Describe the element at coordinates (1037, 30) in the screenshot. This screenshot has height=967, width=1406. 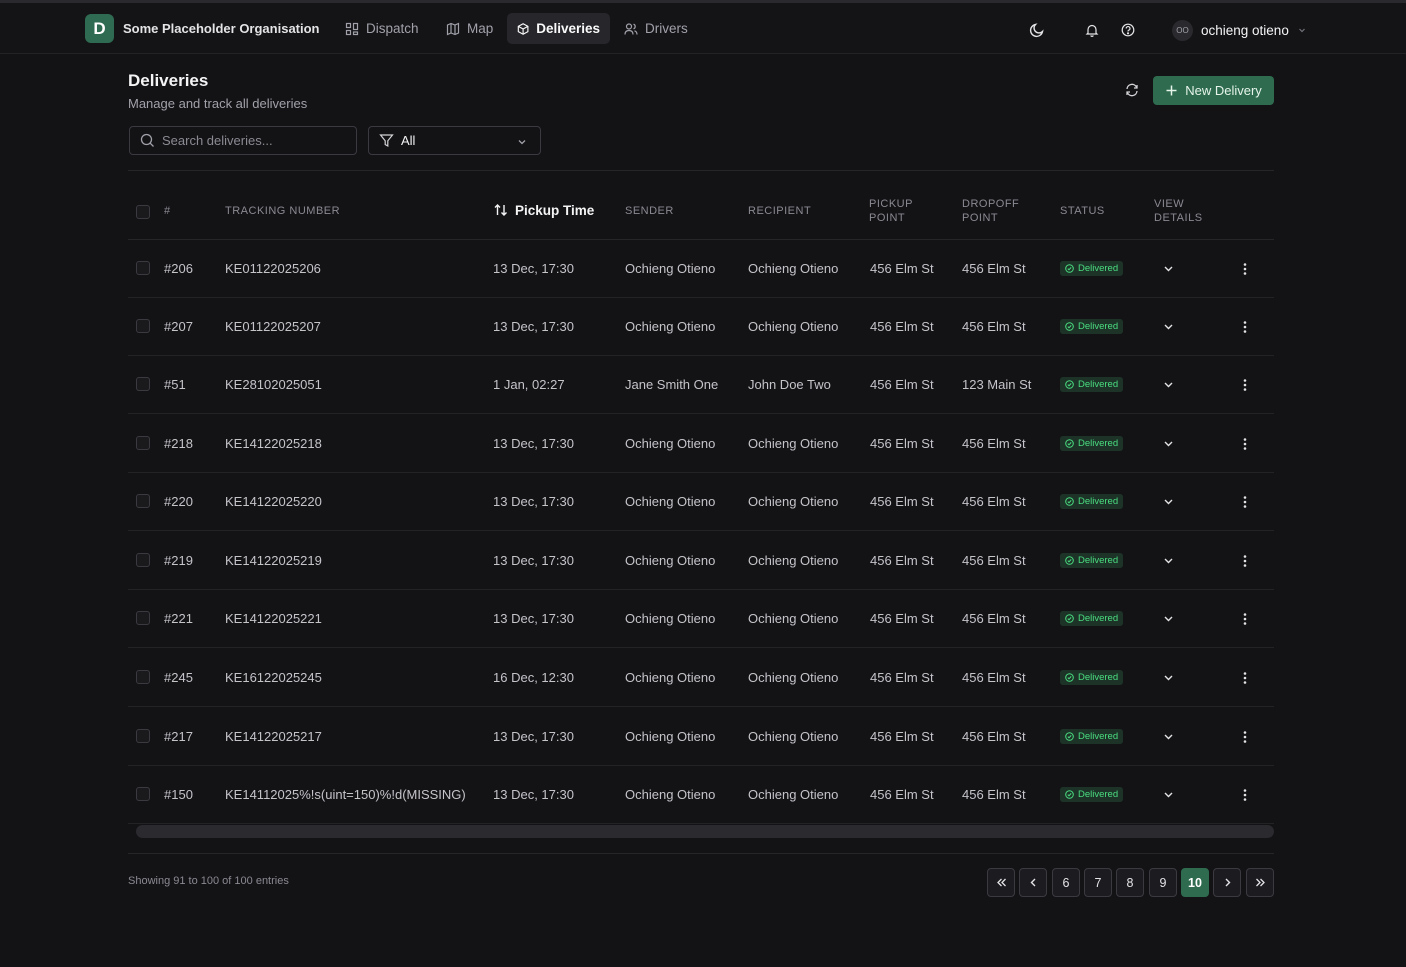
I see `theme-toggle-moon-icon` at that location.